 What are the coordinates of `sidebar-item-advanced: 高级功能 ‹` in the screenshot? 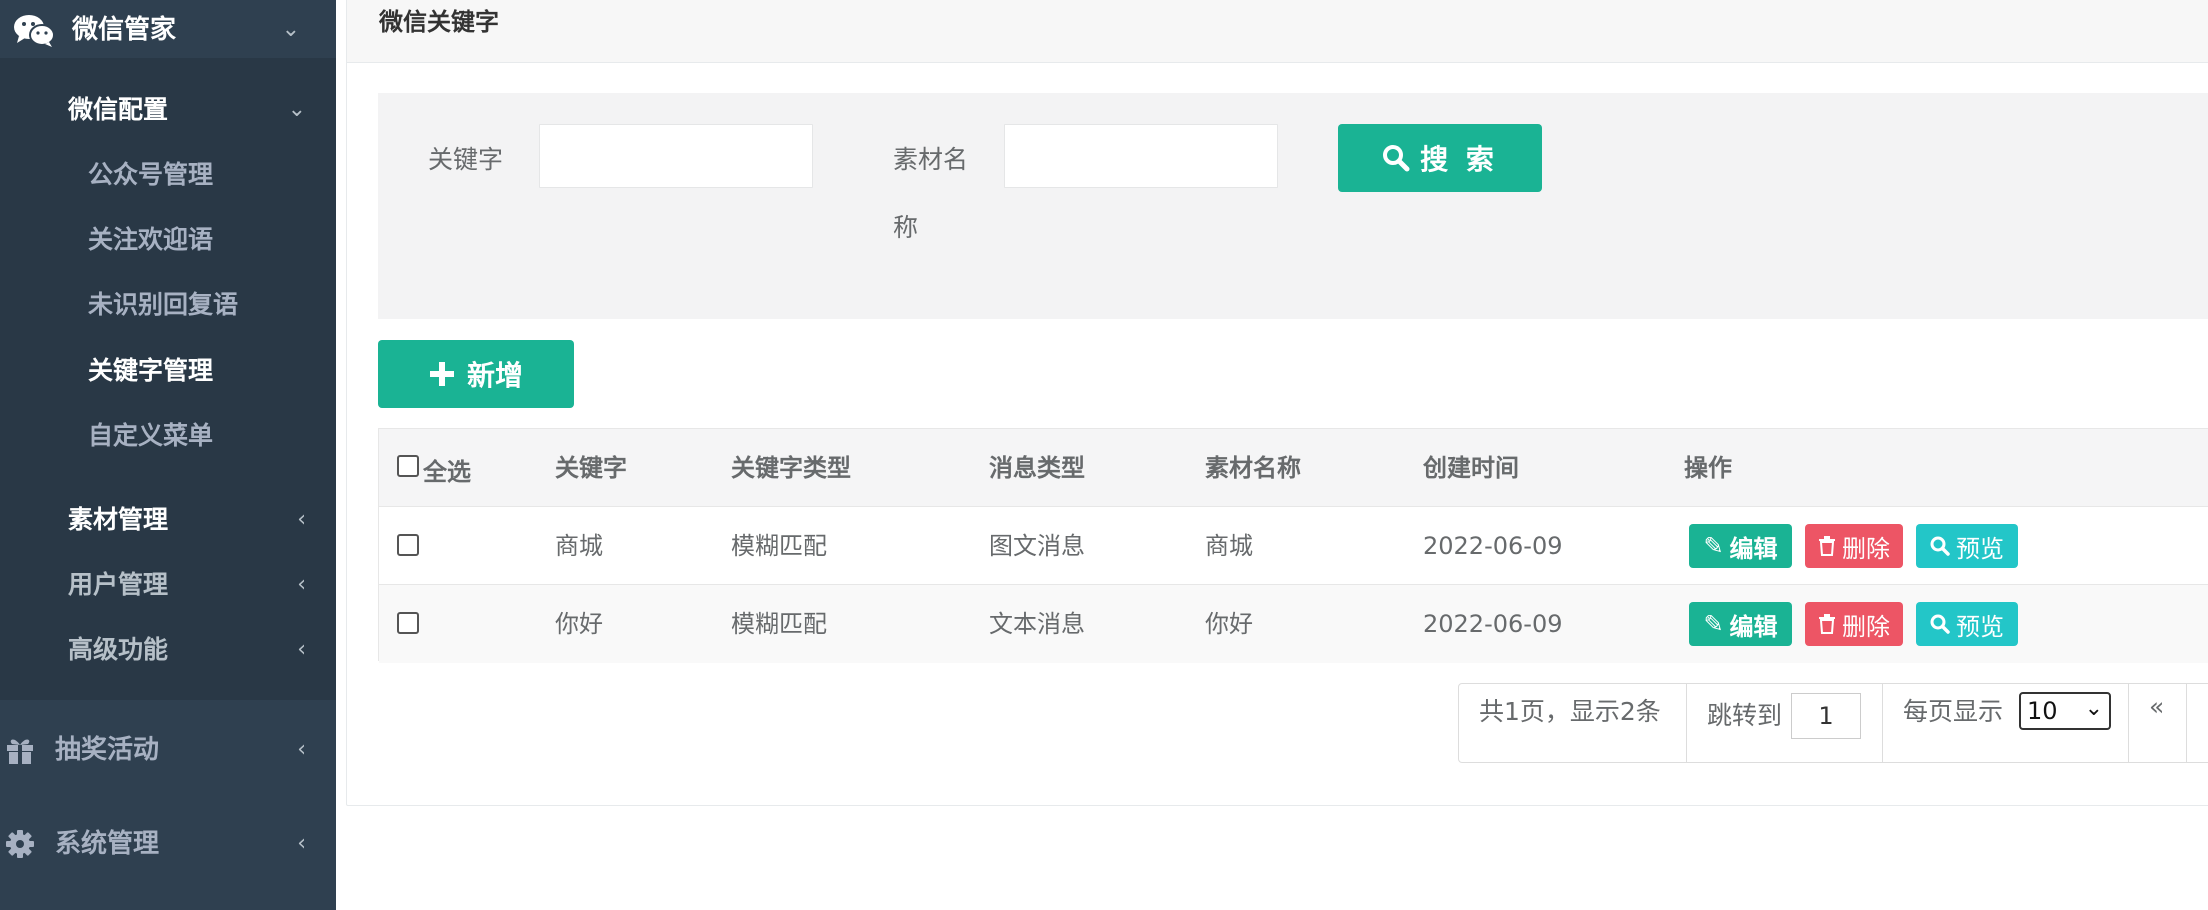 It's located at (168, 650).